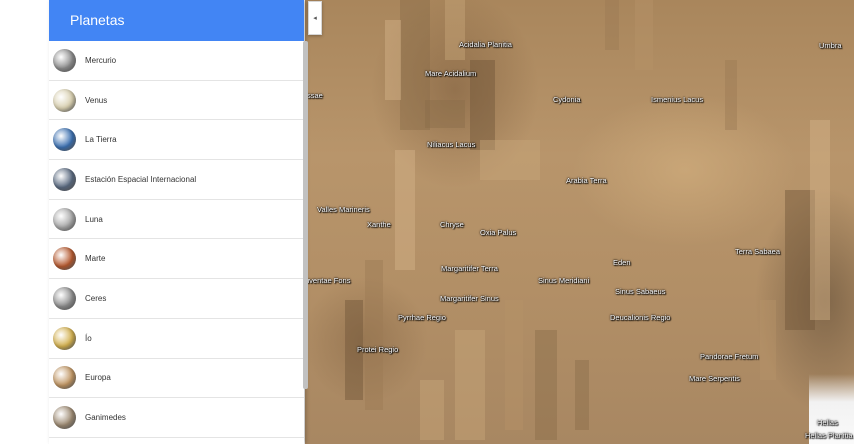 The height and width of the screenshot is (444, 854). I want to click on map-label: Cydonia, so click(567, 99).